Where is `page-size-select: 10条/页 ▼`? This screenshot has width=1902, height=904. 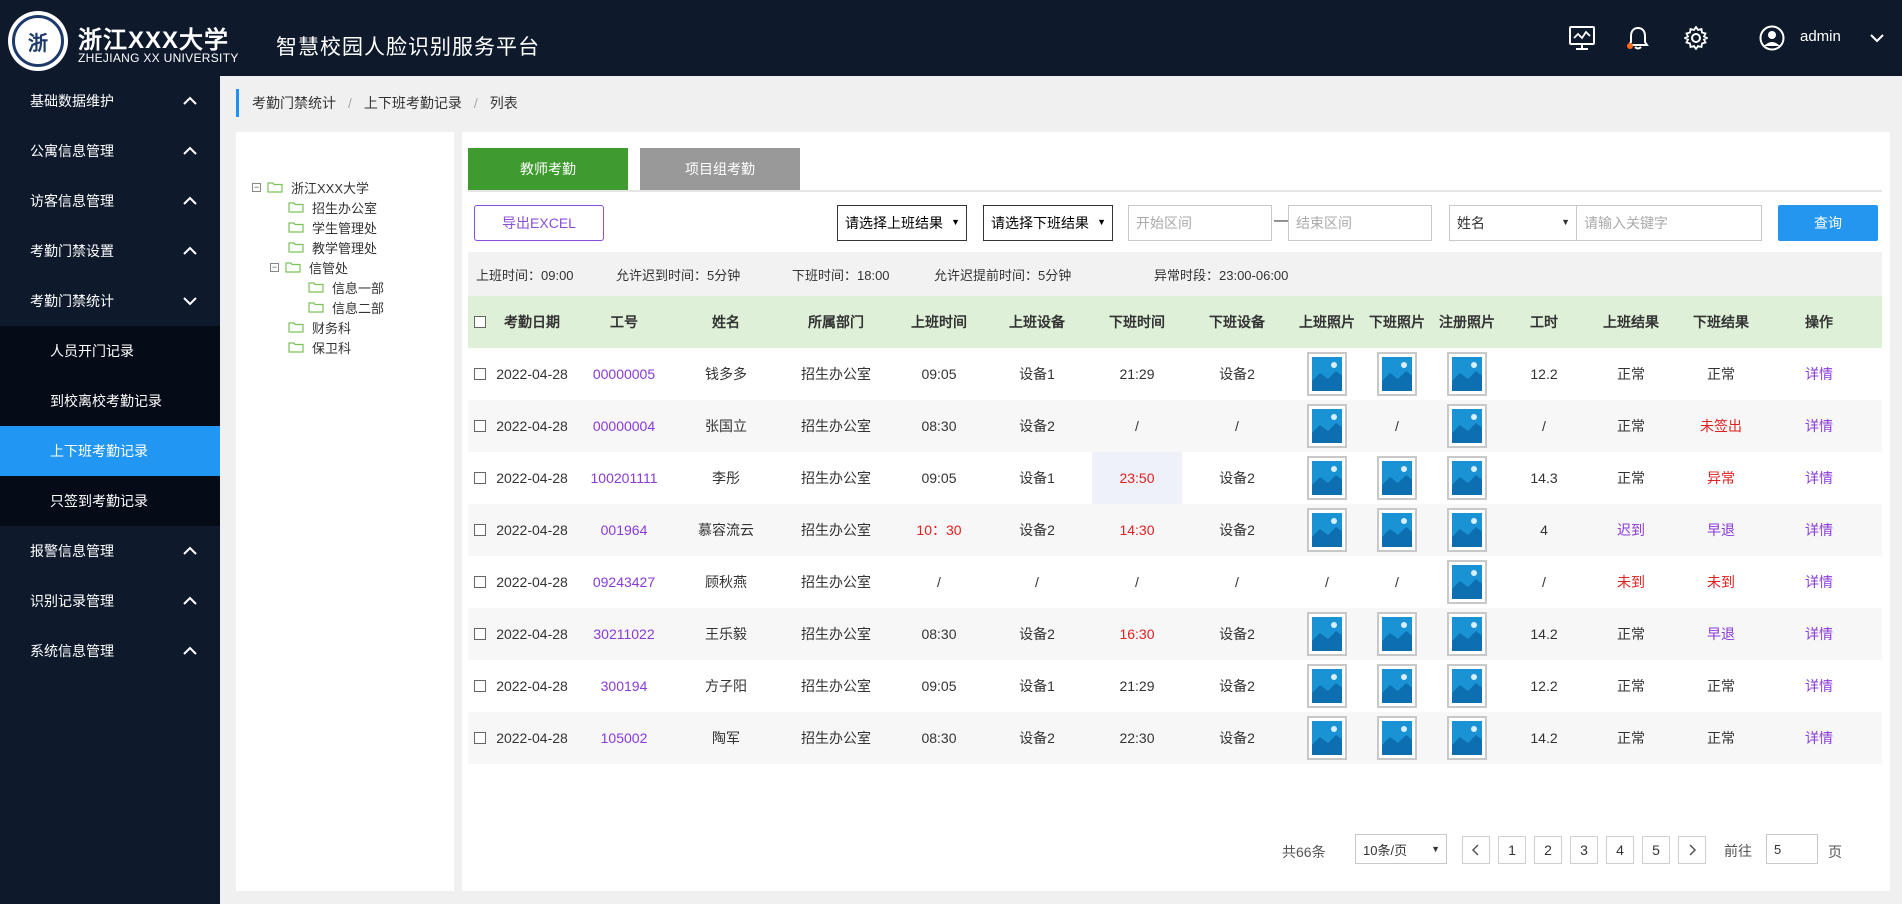
page-size-select: 10条/页 ▼ is located at coordinates (1401, 849).